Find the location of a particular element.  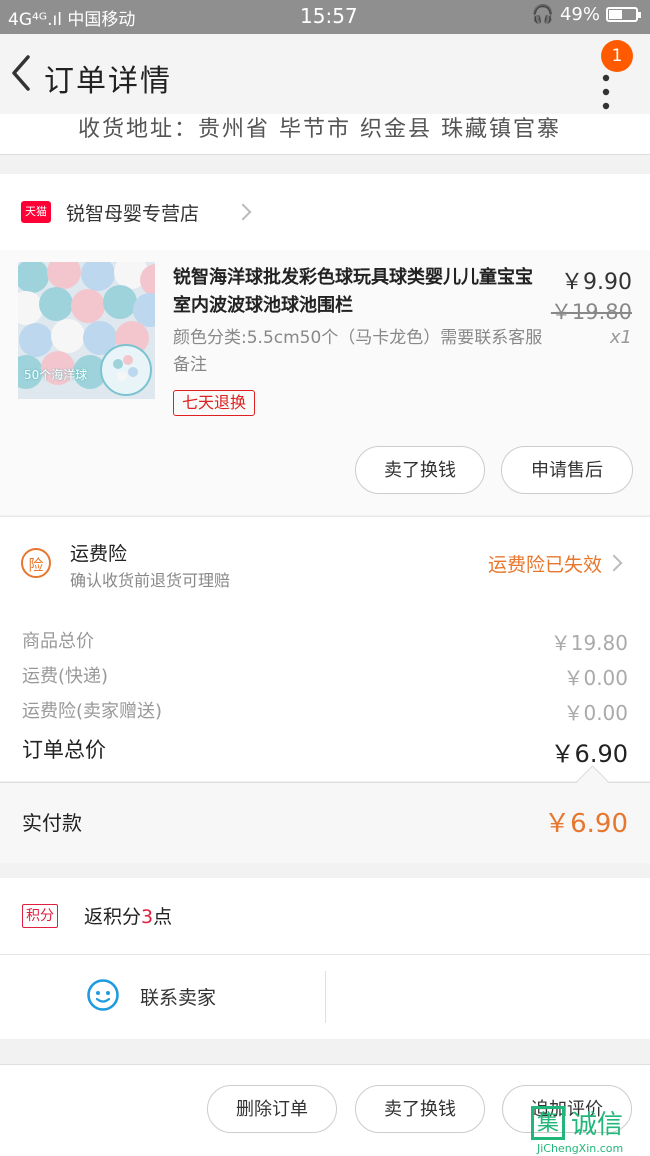

points-row: 积分 返积分3点 is located at coordinates (325, 916).